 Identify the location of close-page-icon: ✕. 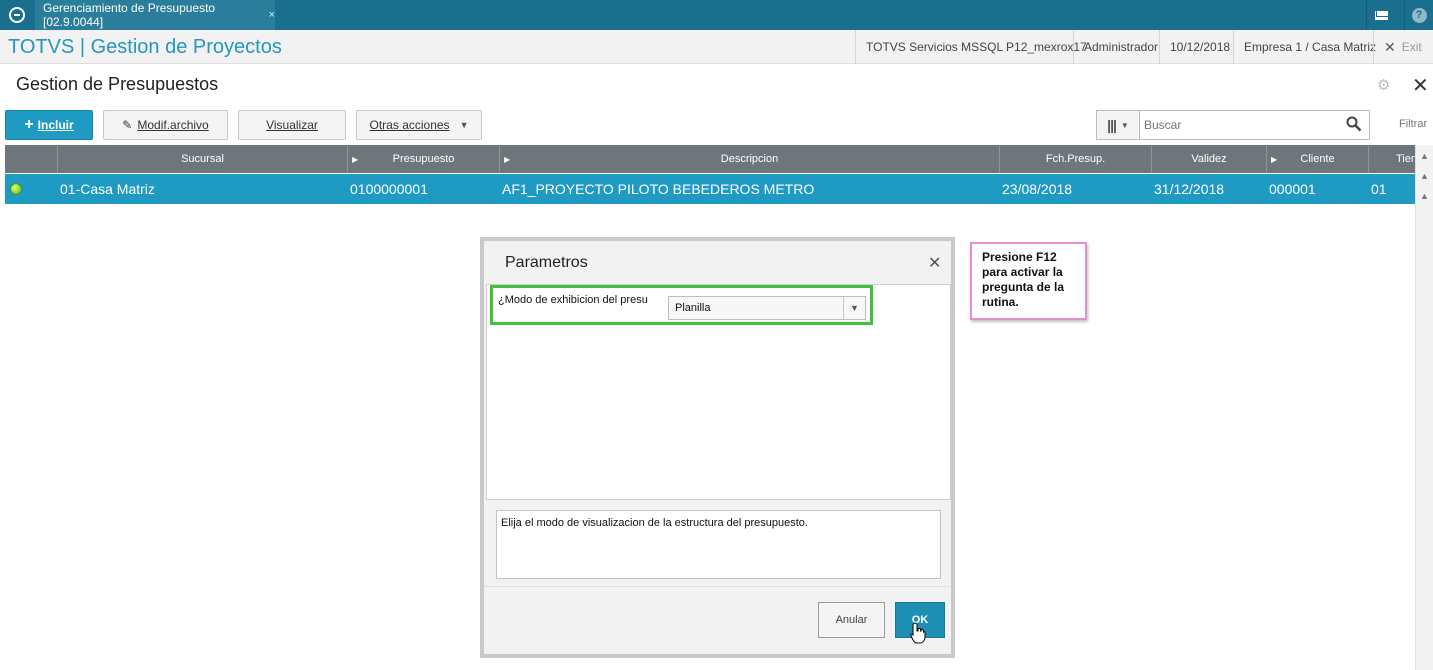
(1420, 85).